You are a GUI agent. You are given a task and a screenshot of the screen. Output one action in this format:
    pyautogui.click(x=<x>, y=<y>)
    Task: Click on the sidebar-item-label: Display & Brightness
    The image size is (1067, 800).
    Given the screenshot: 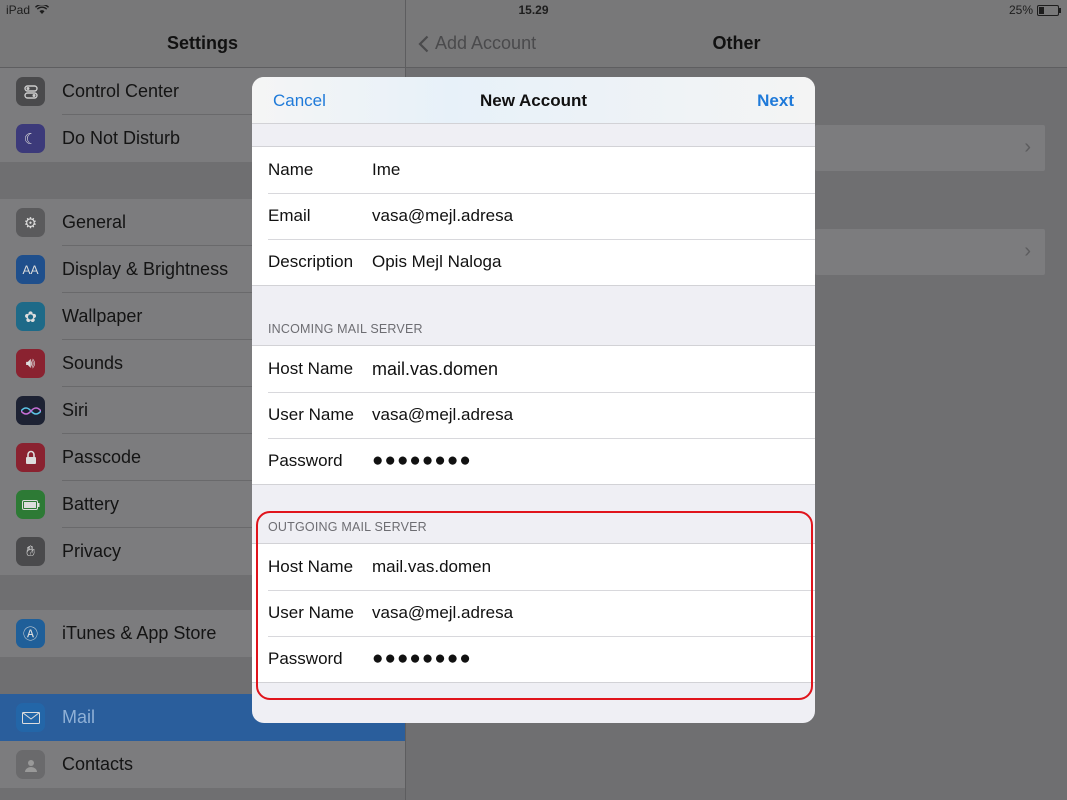 What is the action you would take?
    pyautogui.click(x=145, y=269)
    